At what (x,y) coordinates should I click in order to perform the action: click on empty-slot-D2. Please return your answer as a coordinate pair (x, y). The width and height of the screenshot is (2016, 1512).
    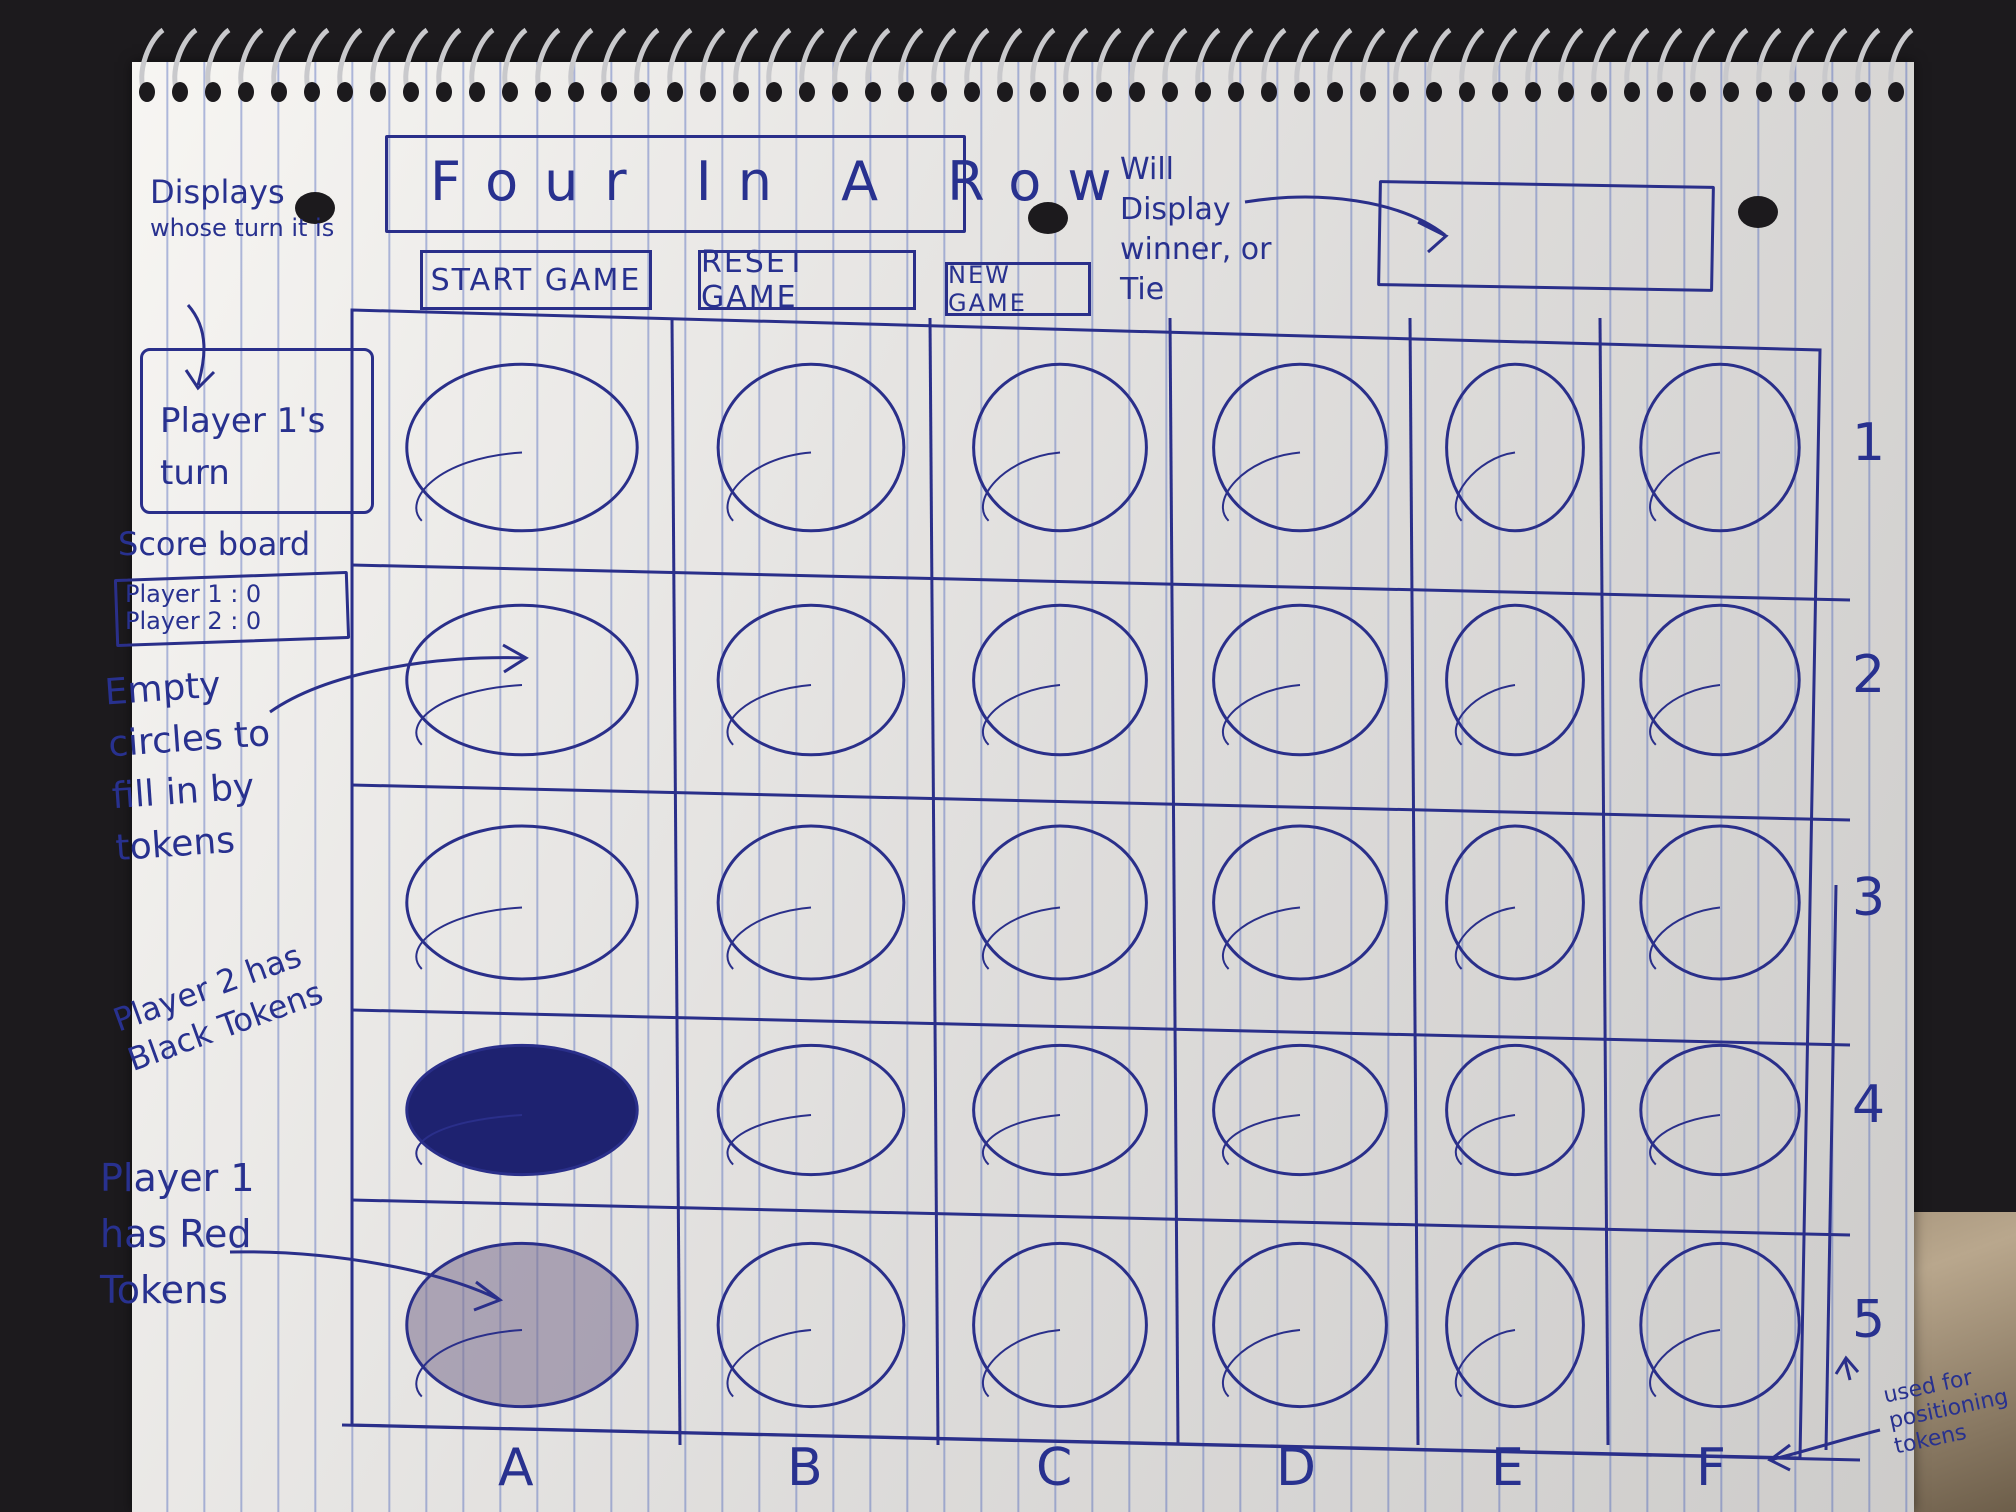
    Looking at the image, I should click on (1300, 680).